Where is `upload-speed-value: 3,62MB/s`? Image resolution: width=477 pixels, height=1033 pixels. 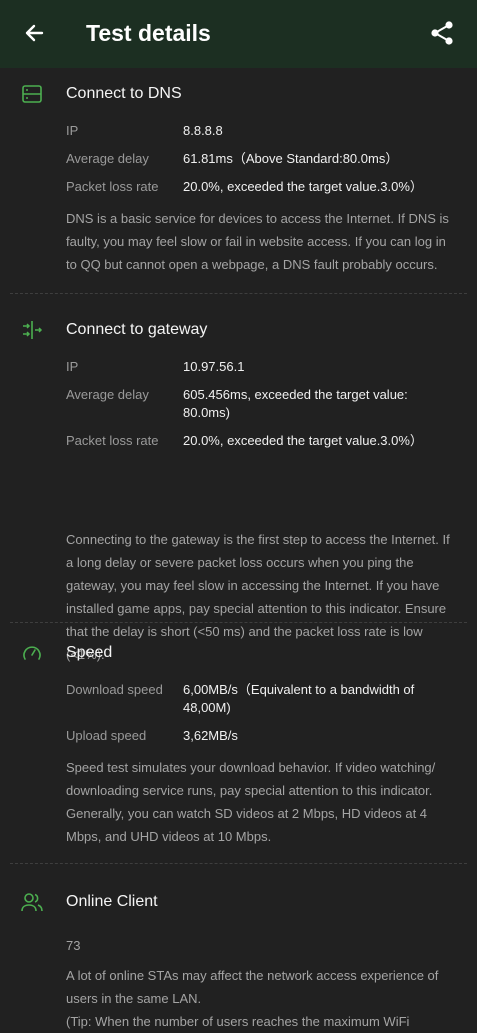
upload-speed-value: 3,62MB/s is located at coordinates (210, 735).